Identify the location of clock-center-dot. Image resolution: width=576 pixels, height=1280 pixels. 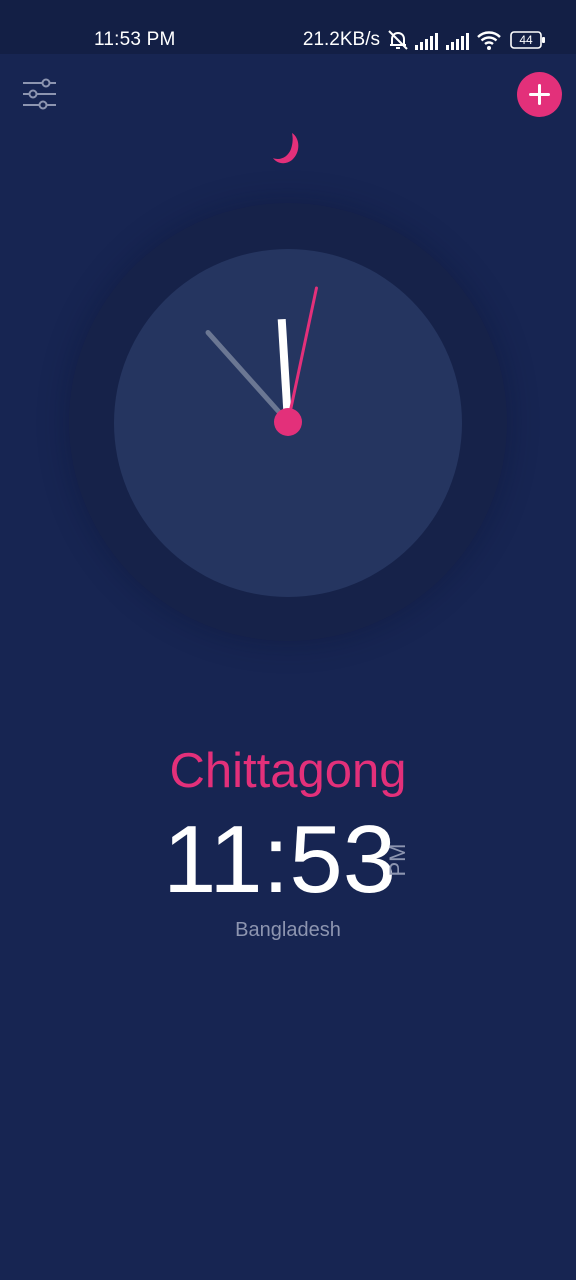
(288, 422).